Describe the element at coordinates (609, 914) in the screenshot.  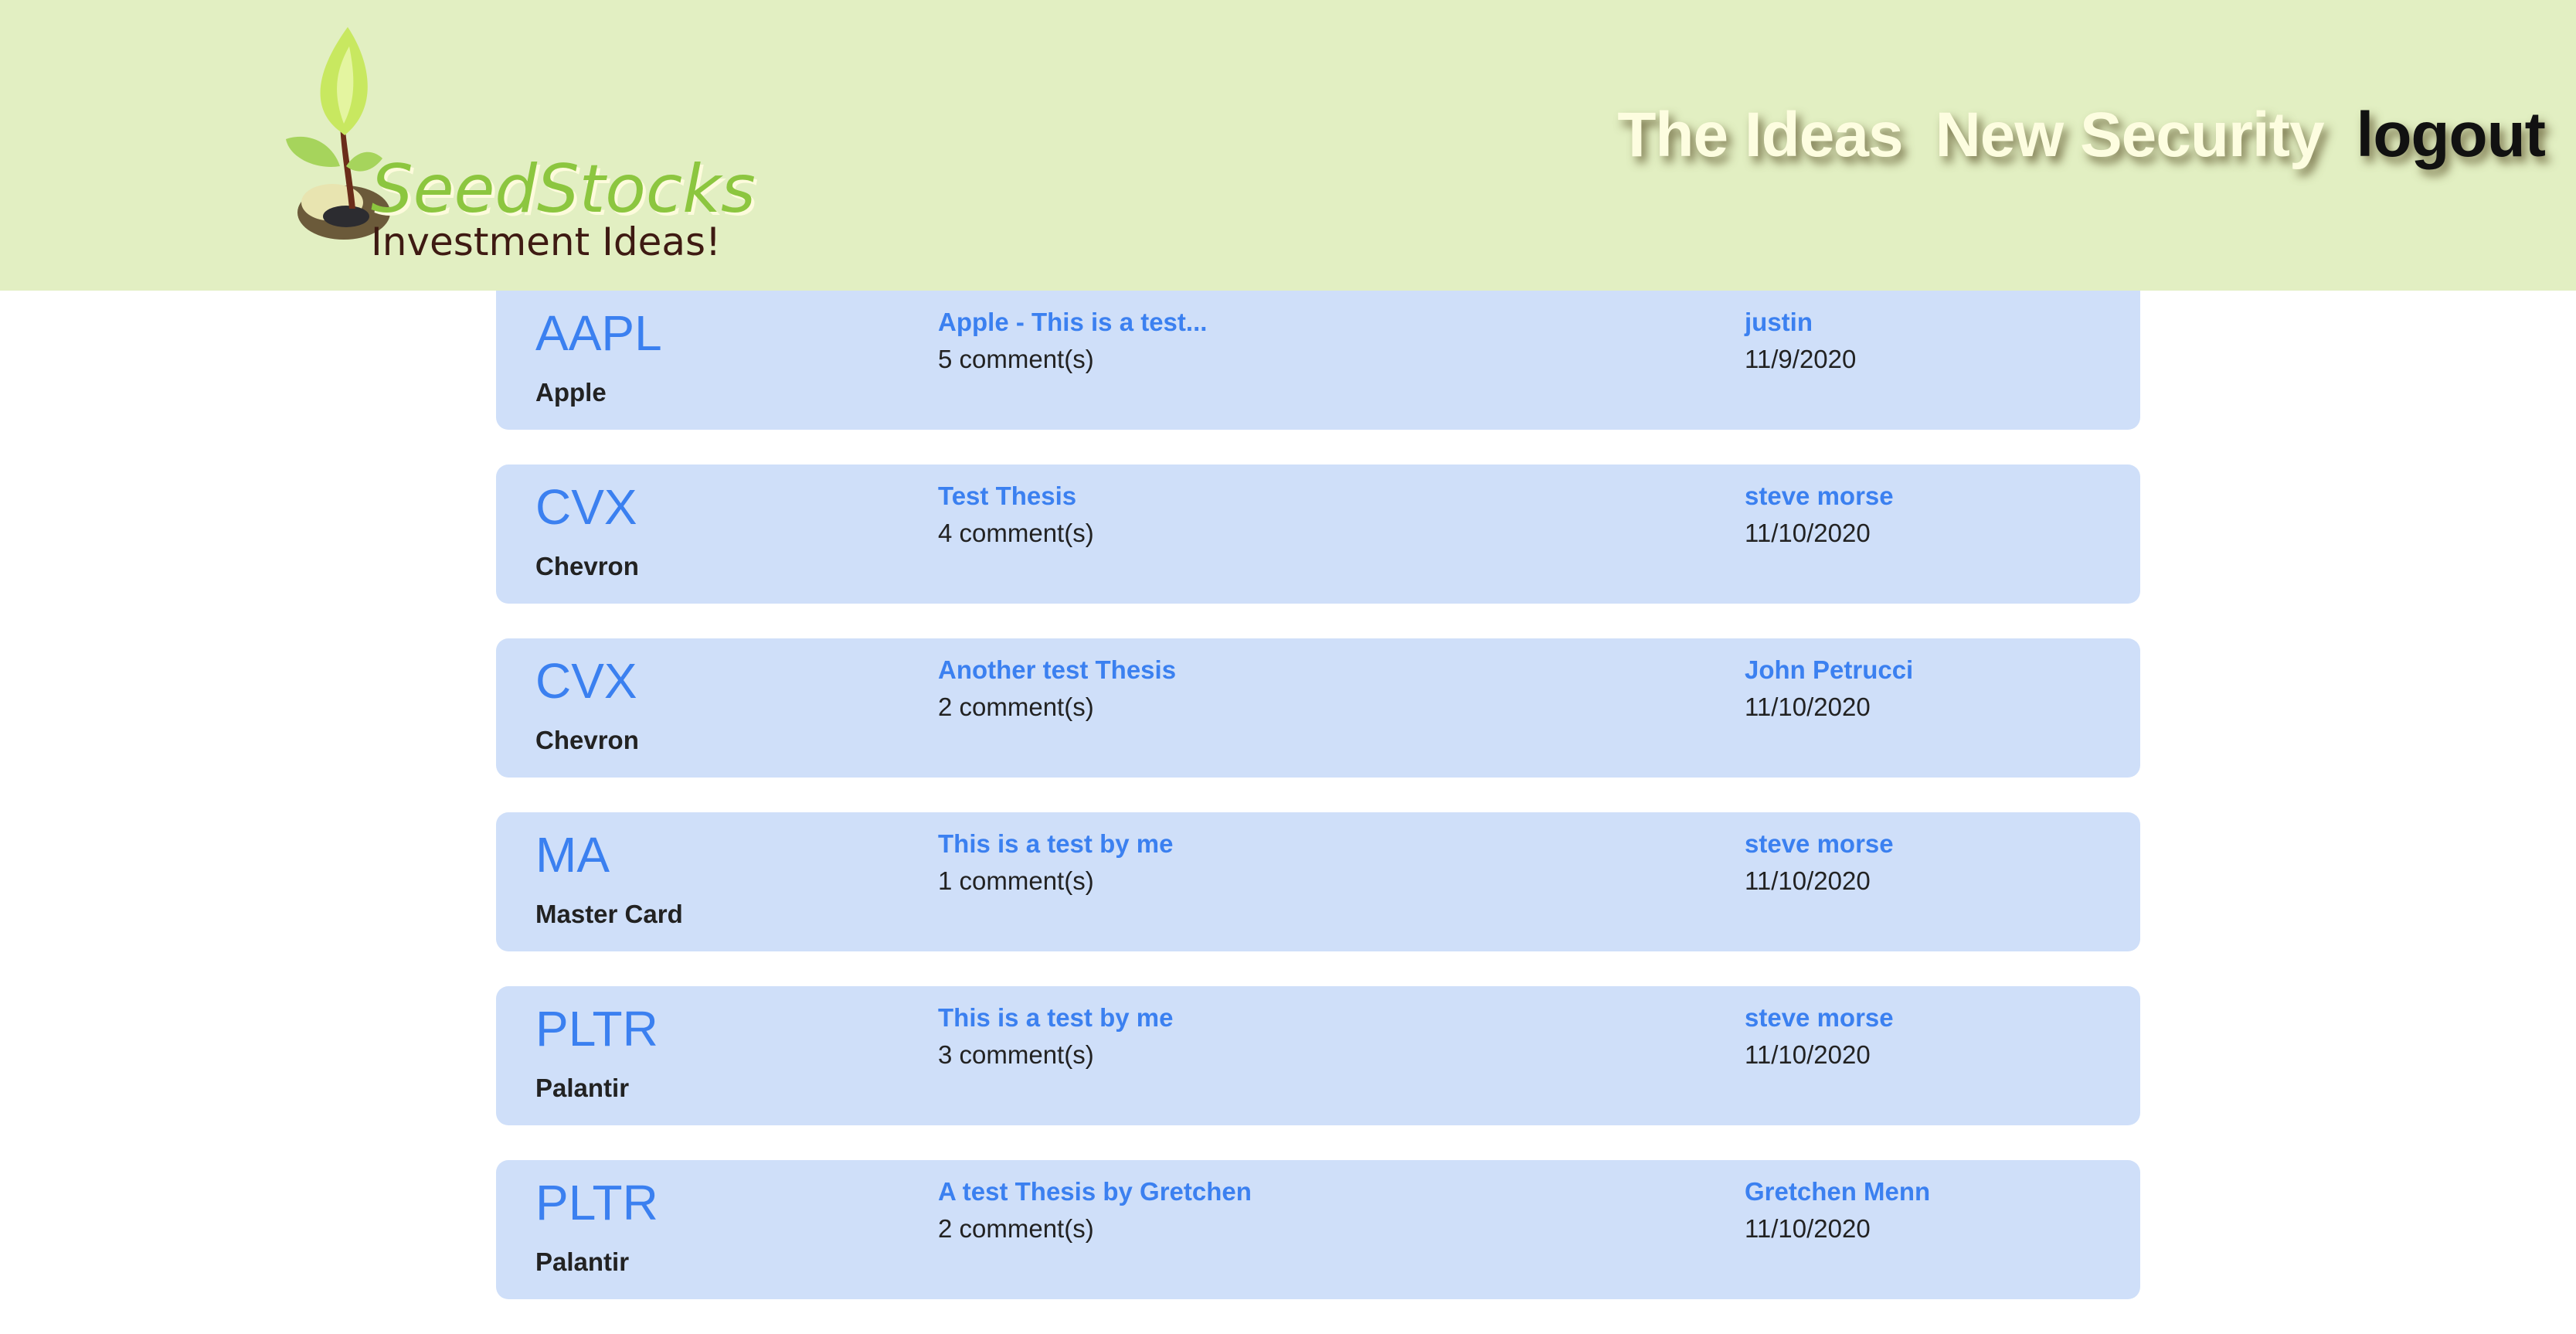
I see `company-name: Master Card` at that location.